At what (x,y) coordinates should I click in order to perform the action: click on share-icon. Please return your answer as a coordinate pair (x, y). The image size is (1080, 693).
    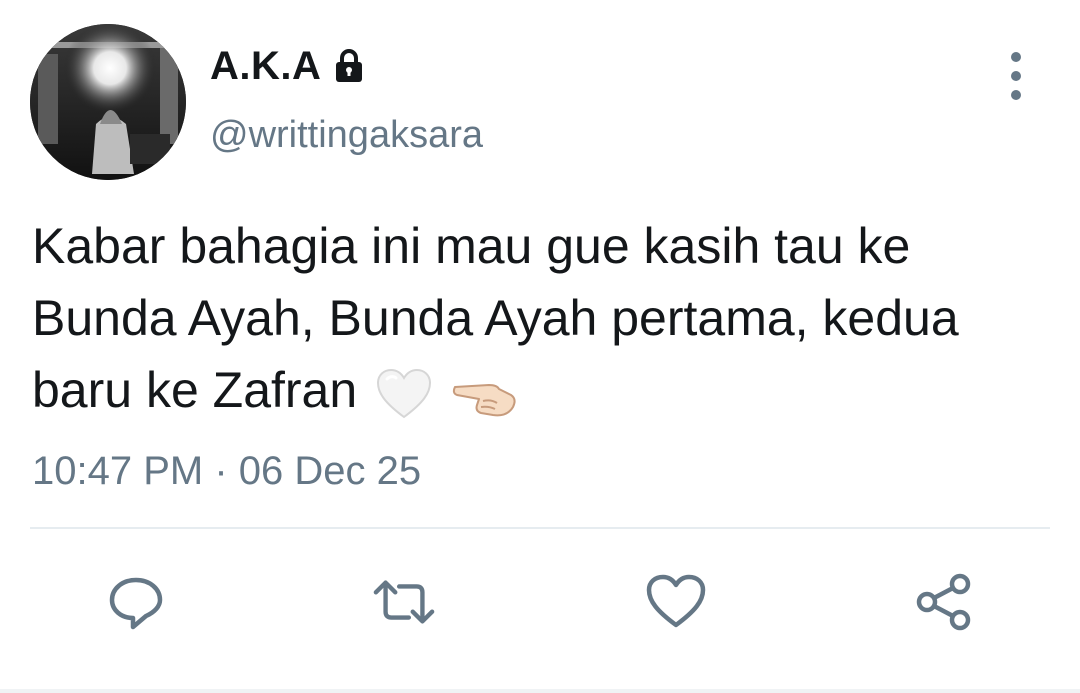
    Looking at the image, I should click on (943, 602).